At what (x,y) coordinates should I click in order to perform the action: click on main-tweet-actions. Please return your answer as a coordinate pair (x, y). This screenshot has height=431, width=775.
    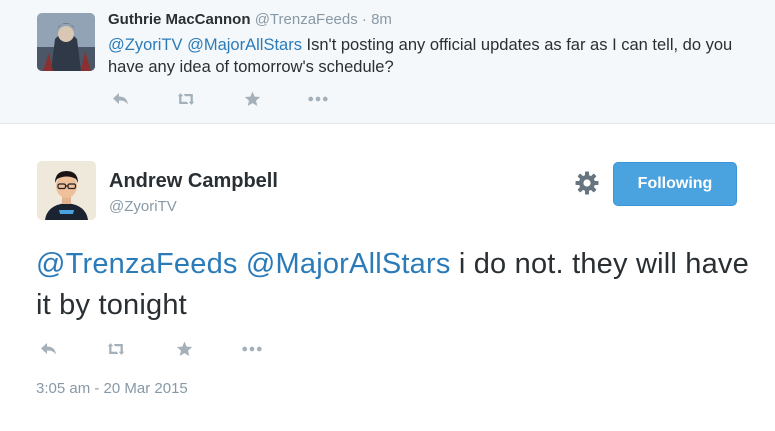
    Looking at the image, I should click on (174, 349).